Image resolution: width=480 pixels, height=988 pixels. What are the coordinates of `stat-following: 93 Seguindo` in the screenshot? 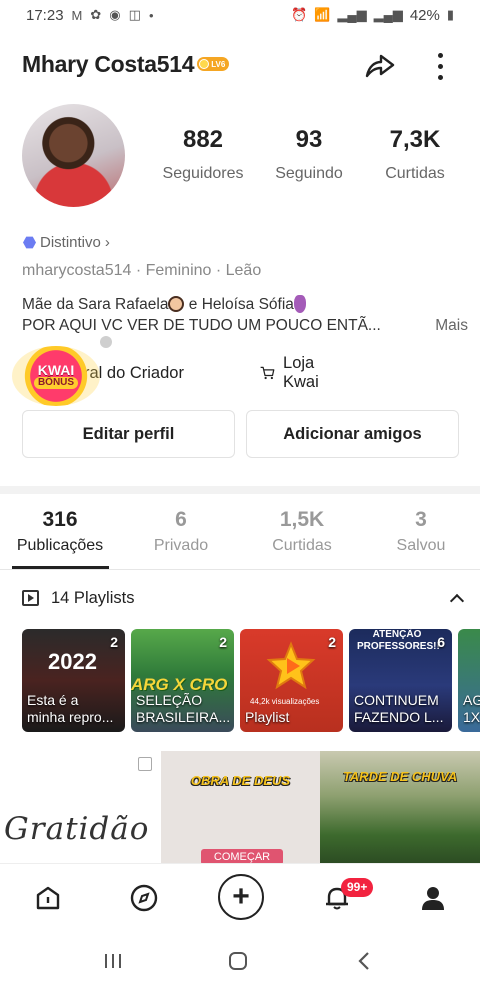 It's located at (309, 154).